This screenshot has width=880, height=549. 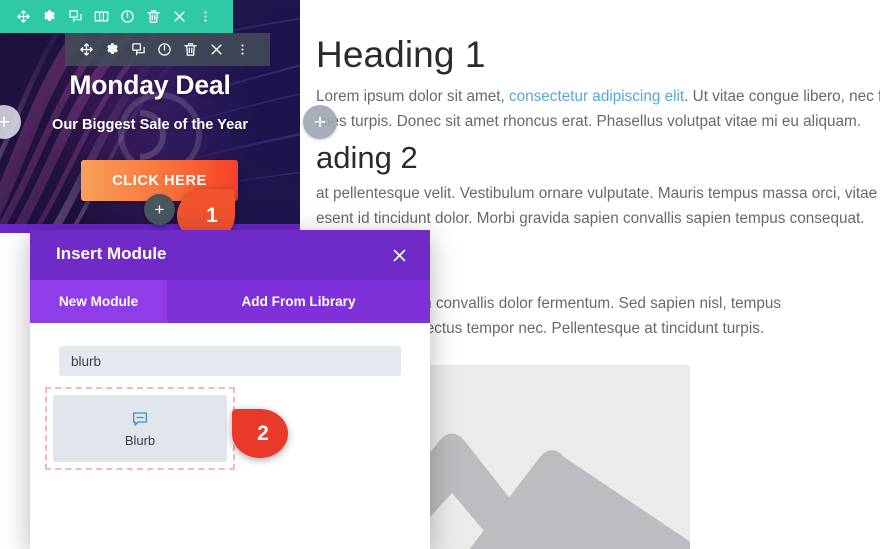 What do you see at coordinates (150, 85) in the screenshot?
I see `hero-title: Monday Deal` at bounding box center [150, 85].